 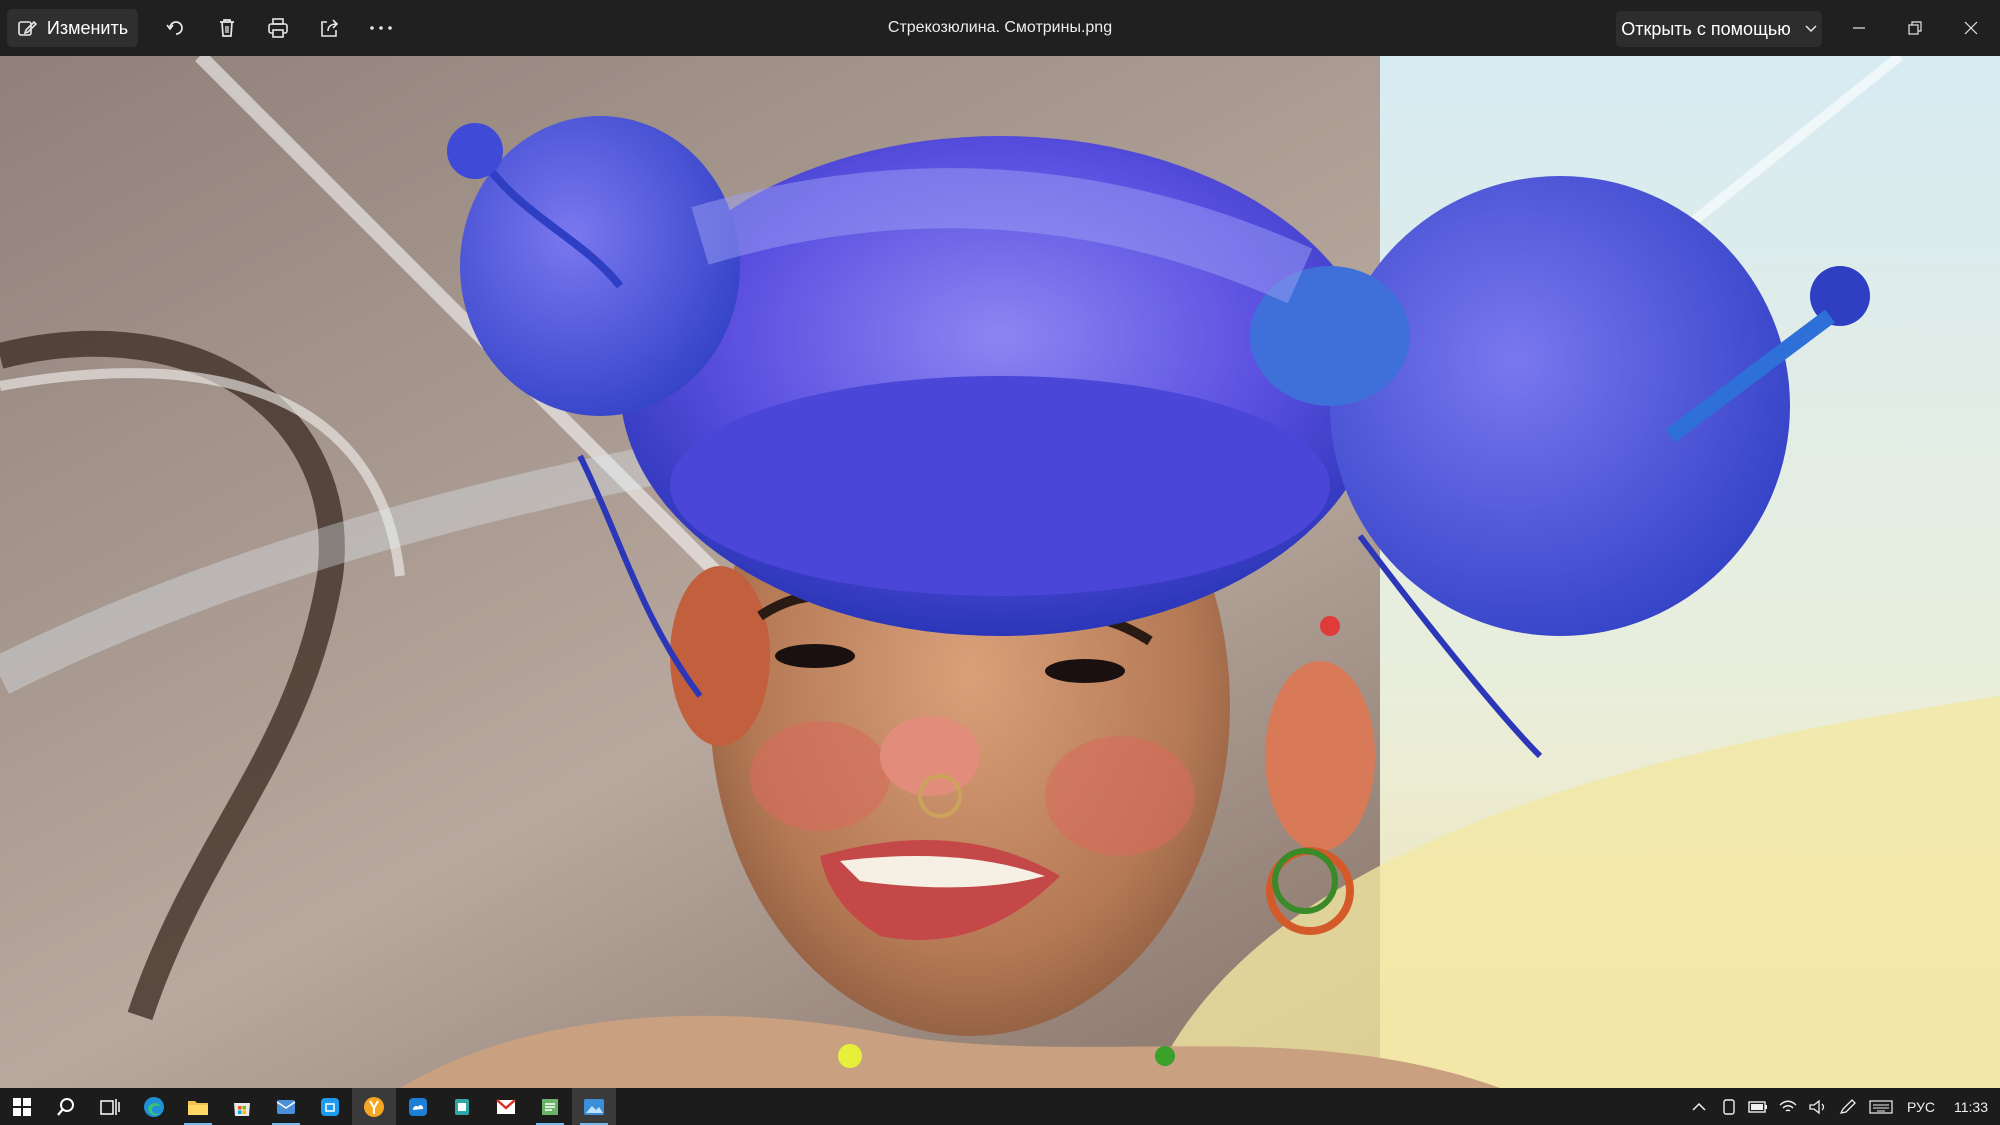 I want to click on share-button, so click(x=329, y=28).